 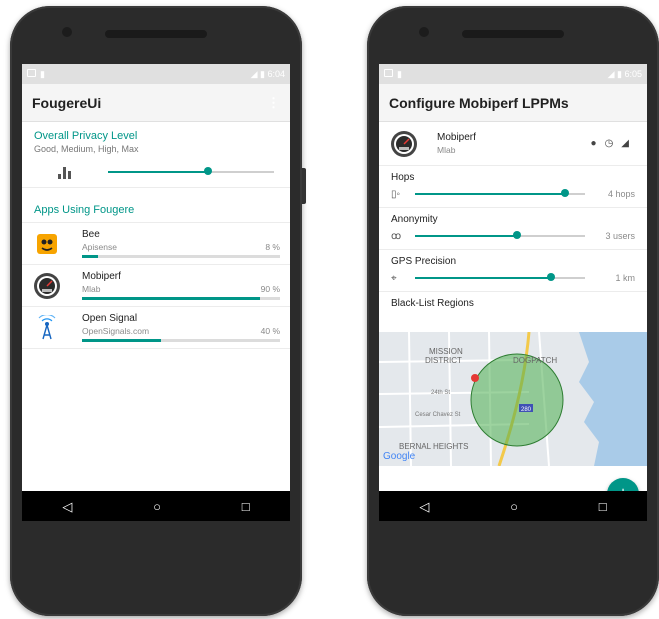 I want to click on lppm-gps: GPS Precision ⌖ 1 km, so click(x=513, y=271).